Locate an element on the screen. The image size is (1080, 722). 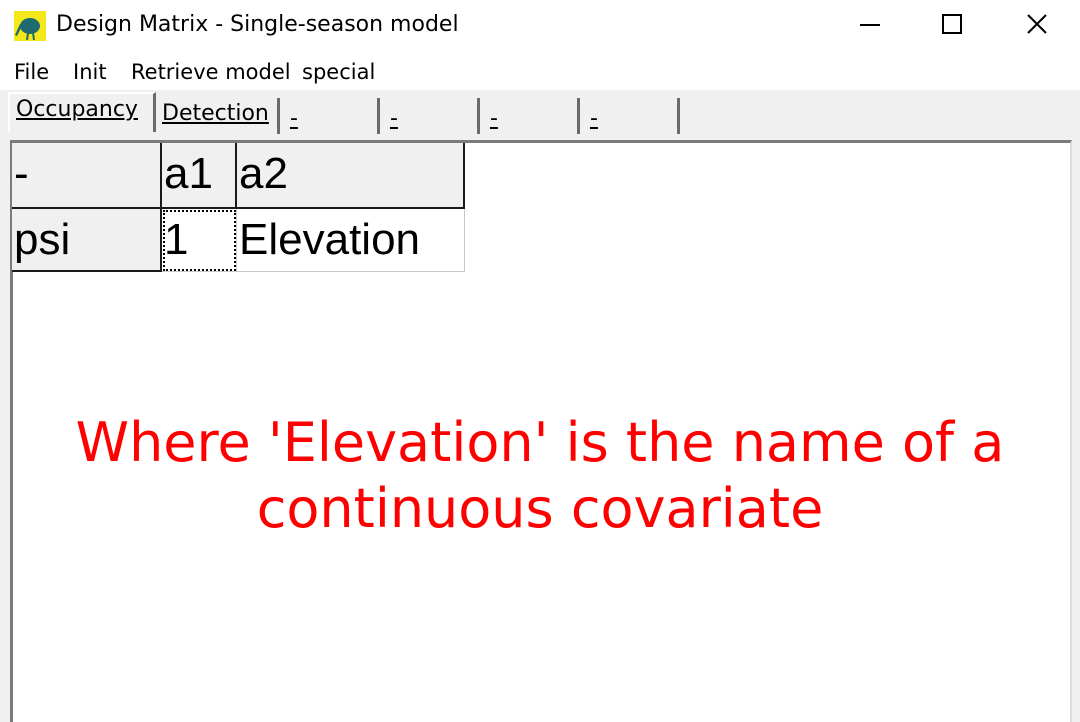
tab-detection: Detection is located at coordinates (218, 116).